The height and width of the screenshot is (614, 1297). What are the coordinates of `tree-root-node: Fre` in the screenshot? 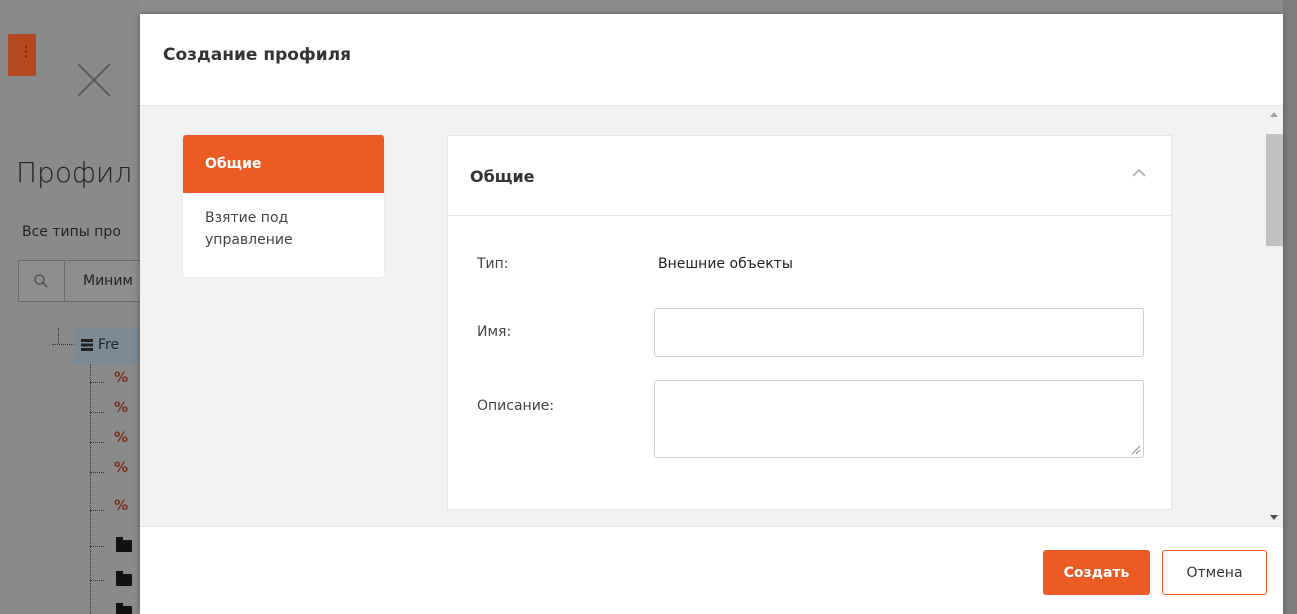 It's located at (107, 346).